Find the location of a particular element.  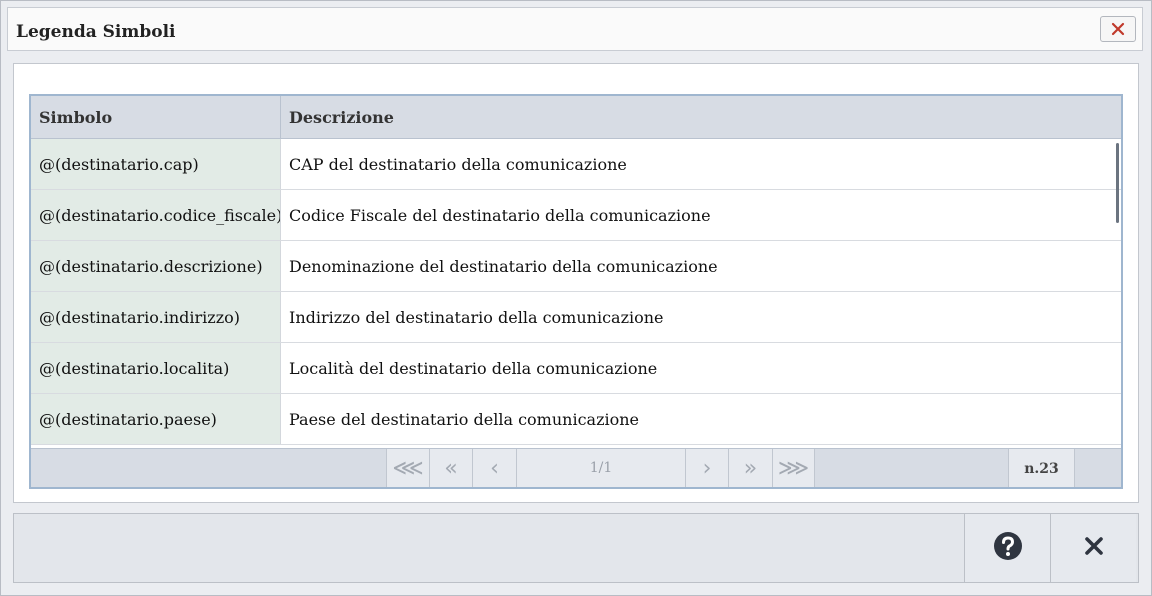

column-header-simbolo: Simbolo is located at coordinates (156, 117).